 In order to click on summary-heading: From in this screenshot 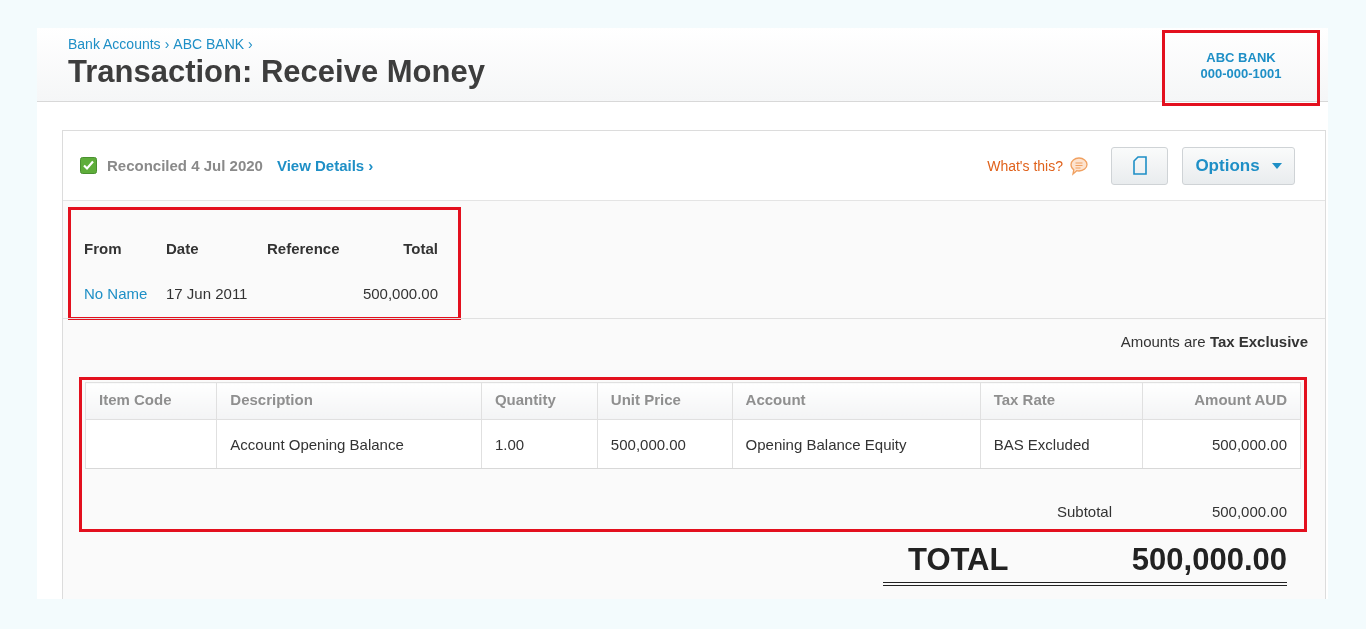, I will do `click(103, 249)`.